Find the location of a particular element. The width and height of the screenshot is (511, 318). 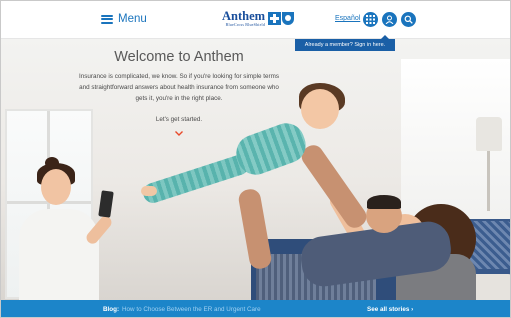

menu-button: Menu is located at coordinates (124, 19).